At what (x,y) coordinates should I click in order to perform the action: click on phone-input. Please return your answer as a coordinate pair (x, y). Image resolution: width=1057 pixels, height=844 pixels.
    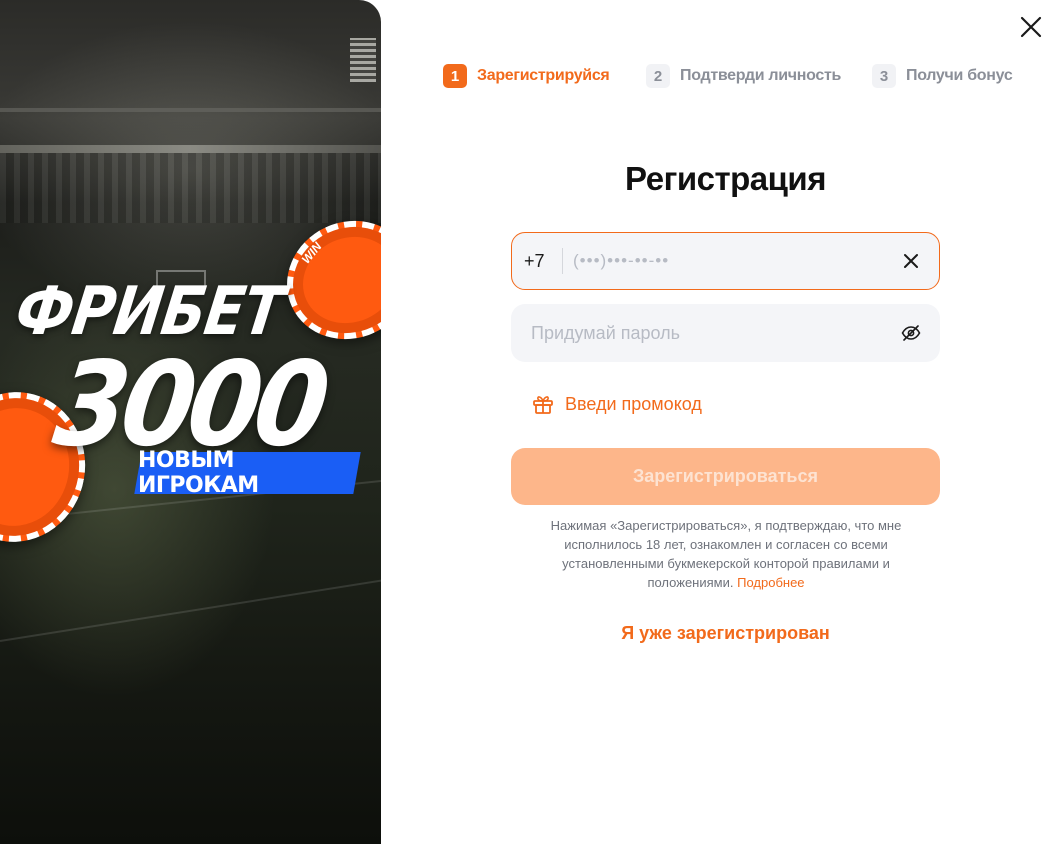
    Looking at the image, I should click on (728, 261).